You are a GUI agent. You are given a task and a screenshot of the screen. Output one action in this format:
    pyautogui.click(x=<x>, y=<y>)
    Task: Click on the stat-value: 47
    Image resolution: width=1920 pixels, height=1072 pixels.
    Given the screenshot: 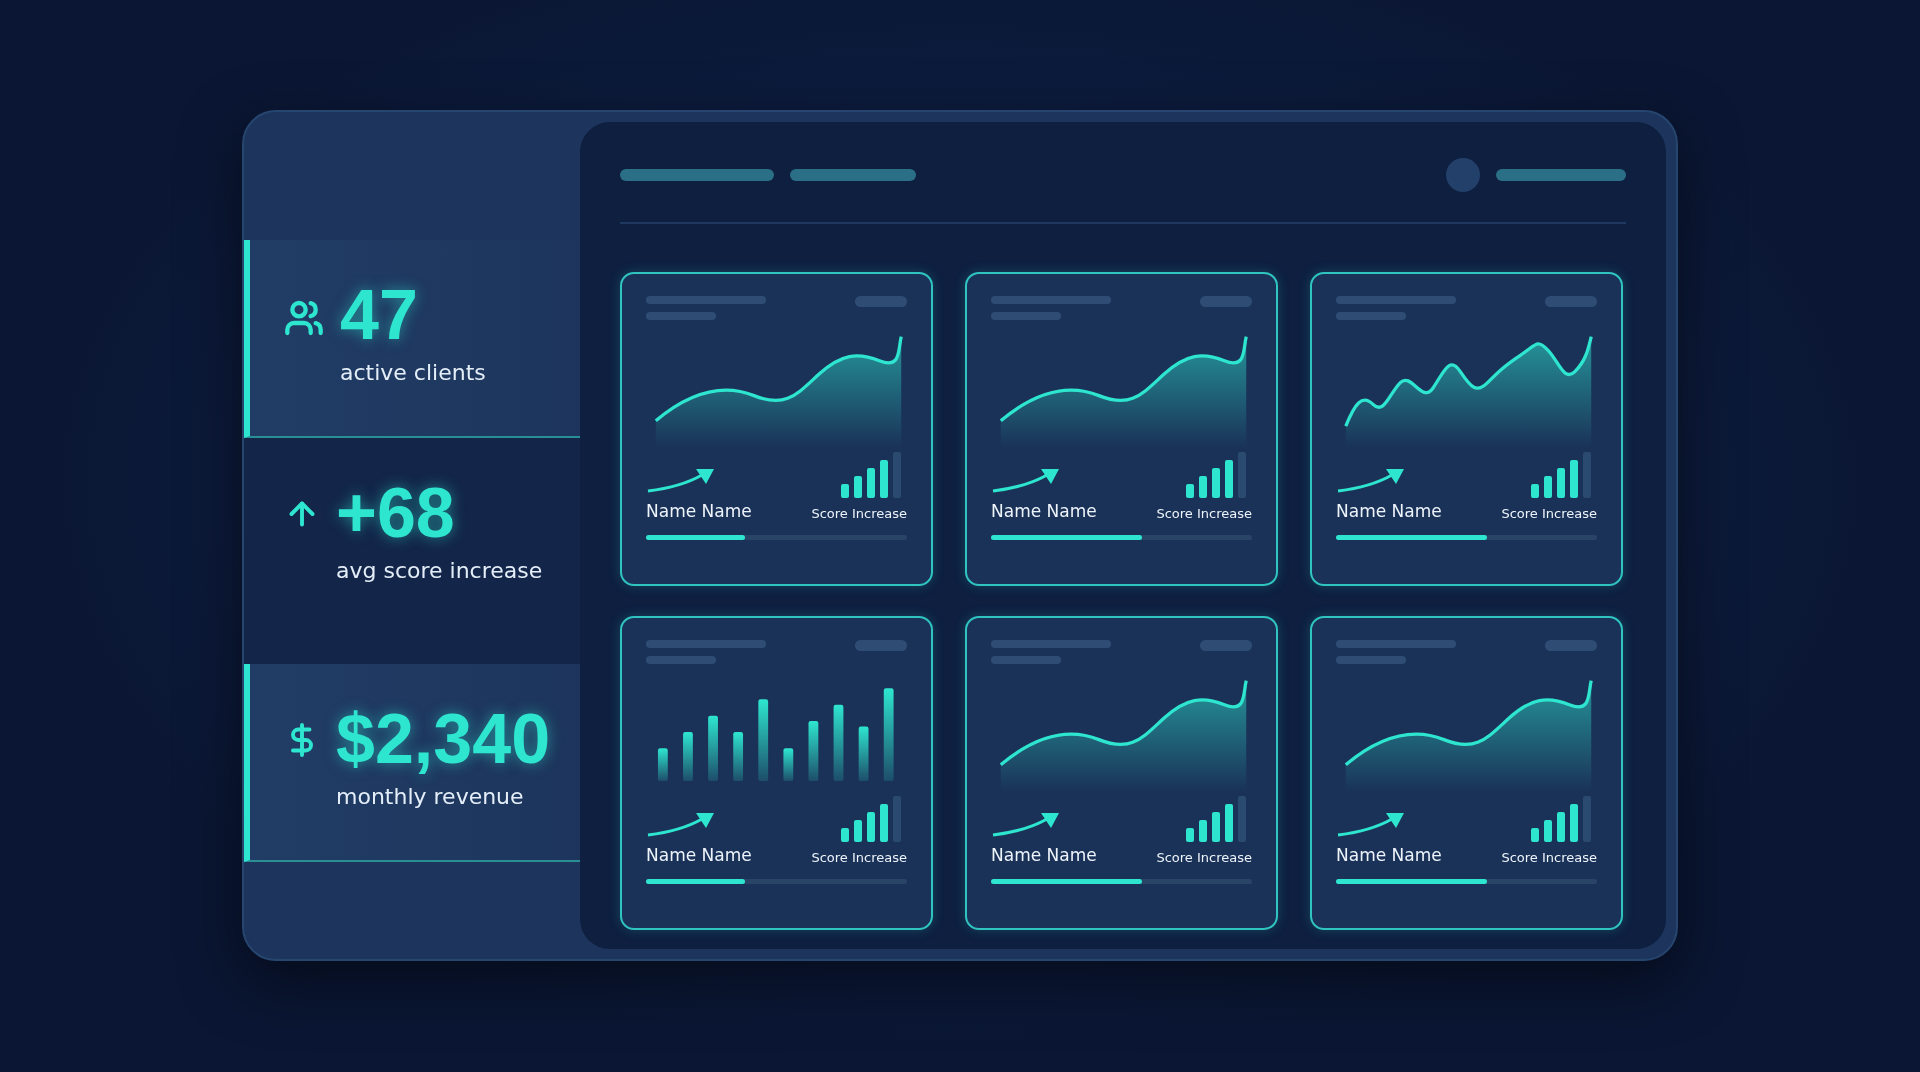 What is the action you would take?
    pyautogui.click(x=379, y=315)
    